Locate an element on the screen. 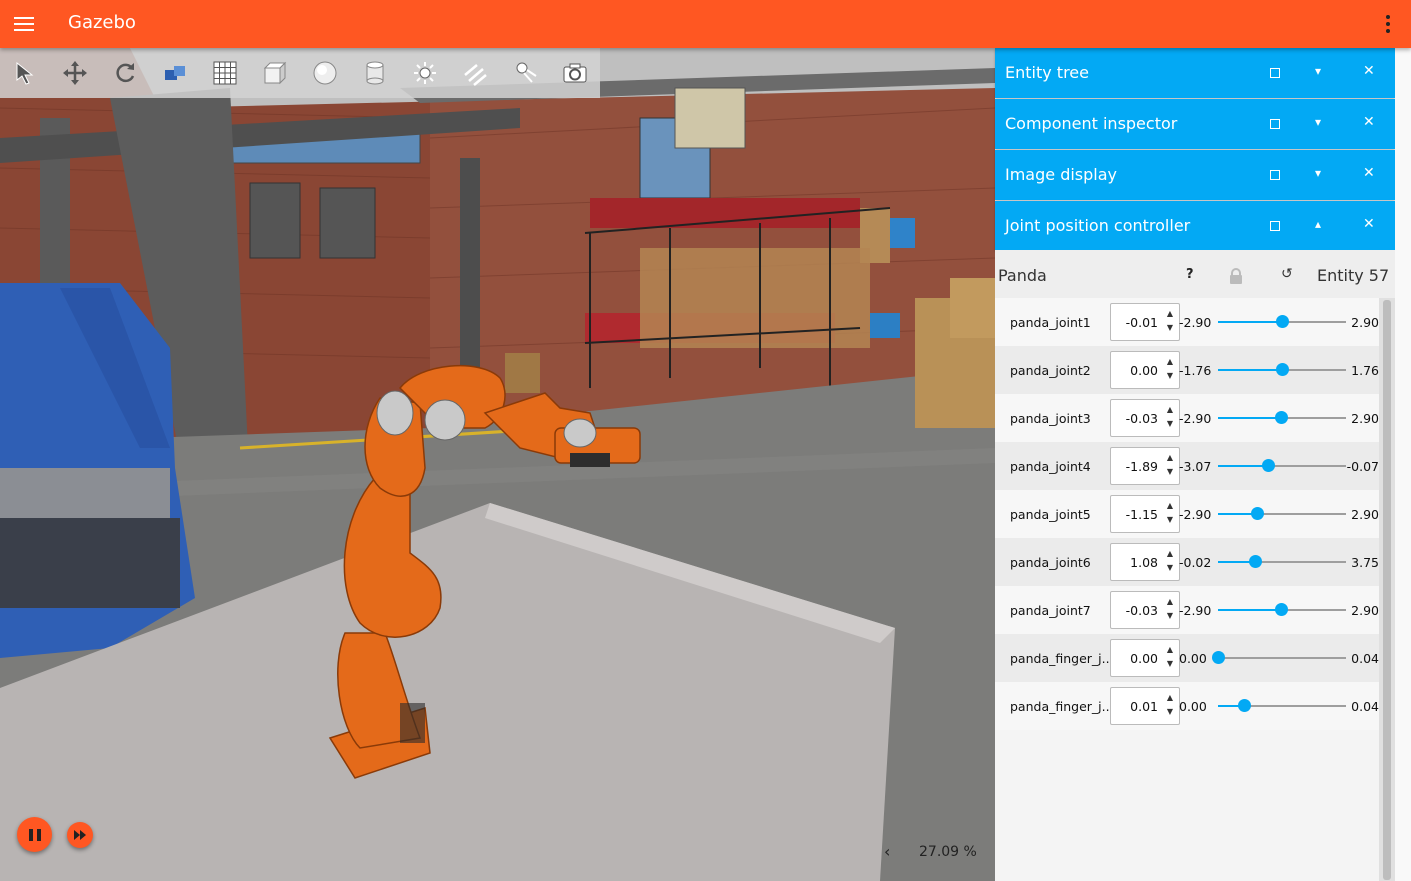  cylinder-tool-button is located at coordinates (375, 73).